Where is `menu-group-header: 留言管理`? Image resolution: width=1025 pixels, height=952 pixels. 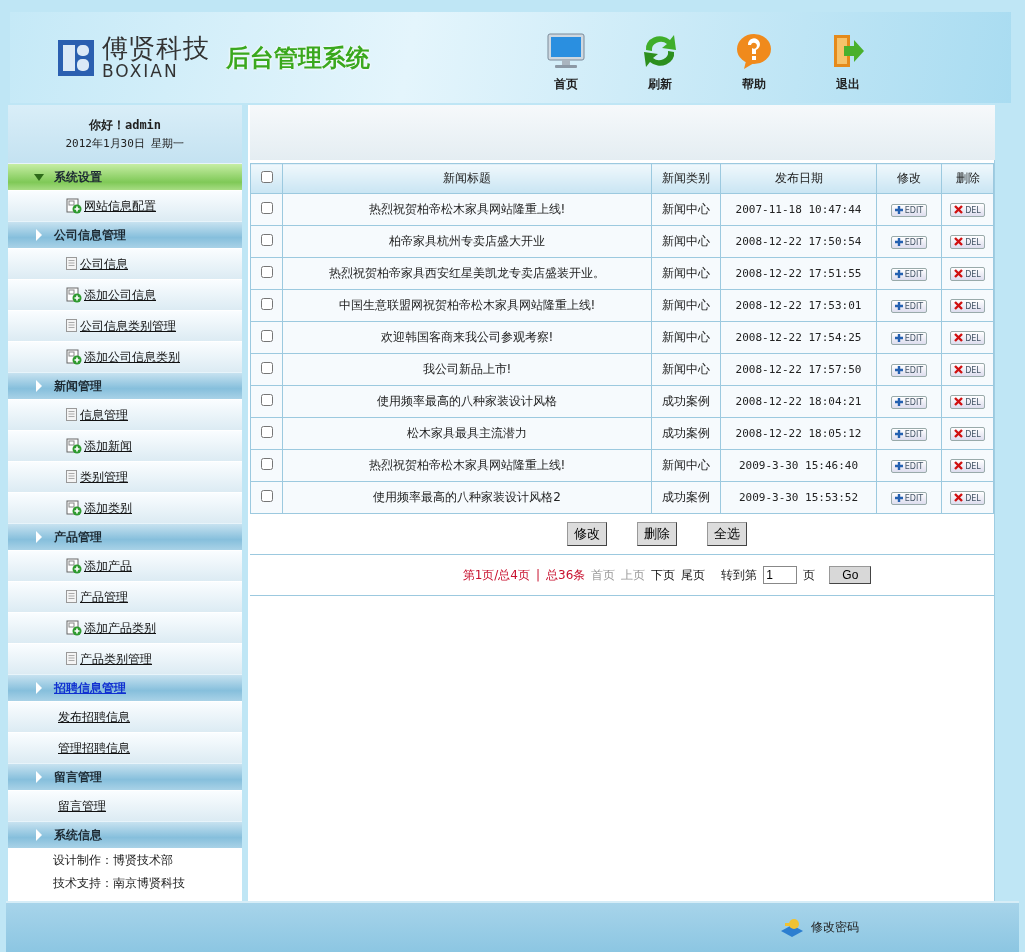 menu-group-header: 留言管理 is located at coordinates (125, 776).